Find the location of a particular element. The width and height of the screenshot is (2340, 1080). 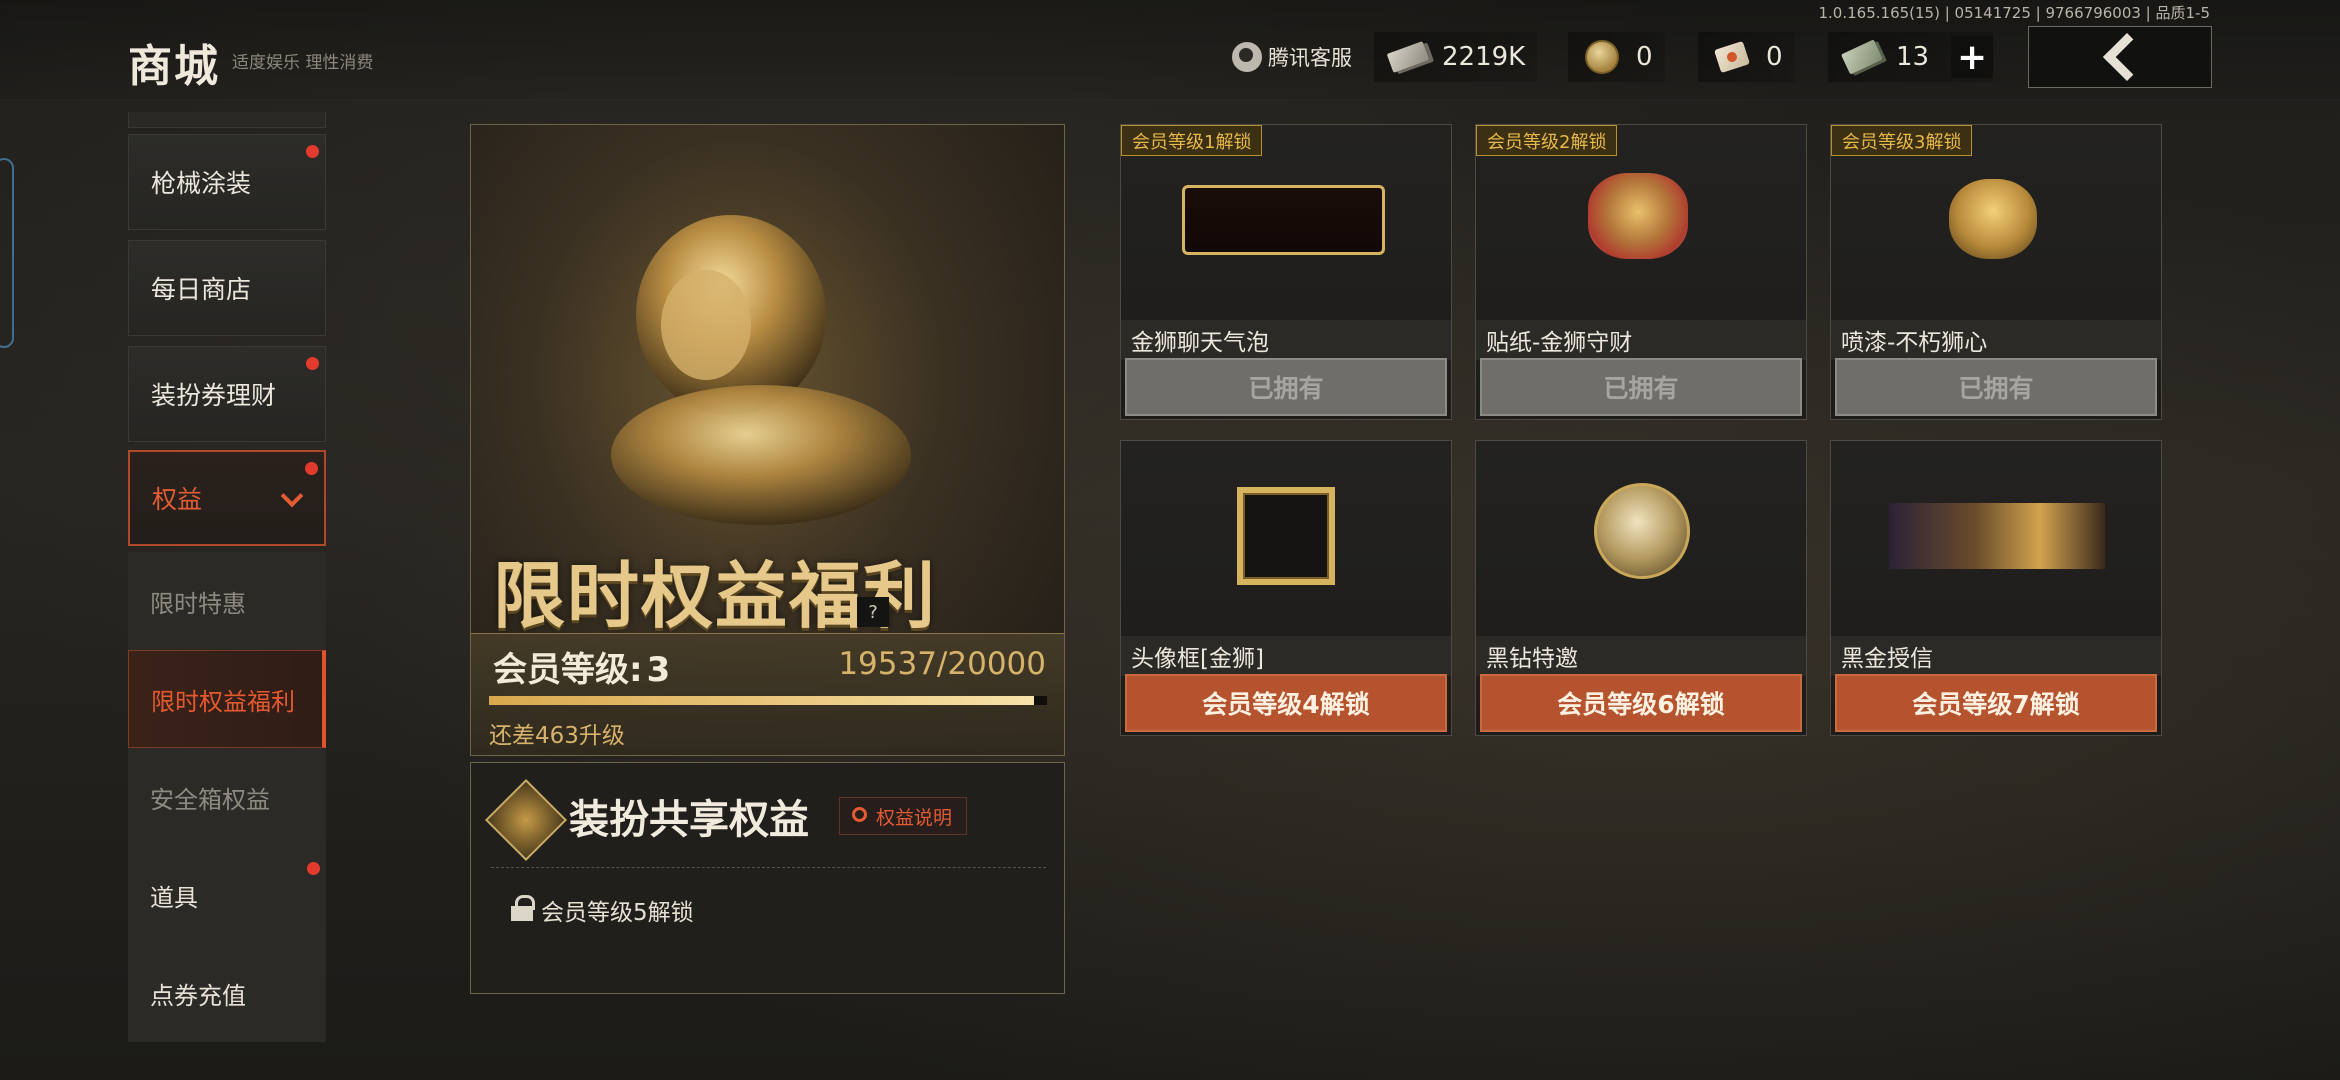

ticket-icon is located at coordinates (1732, 57).